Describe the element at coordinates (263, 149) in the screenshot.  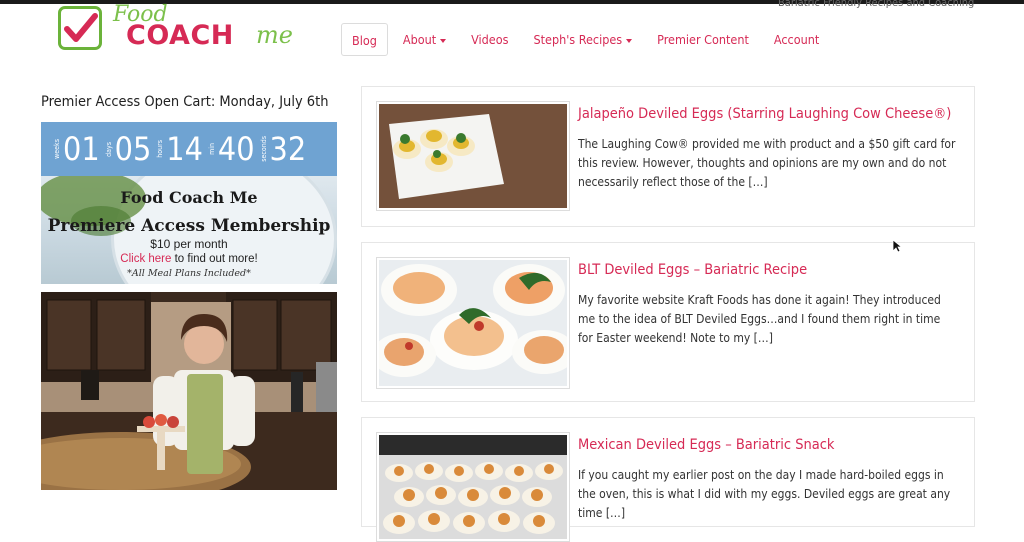
I see `countdown-seconds-label: seconds` at that location.